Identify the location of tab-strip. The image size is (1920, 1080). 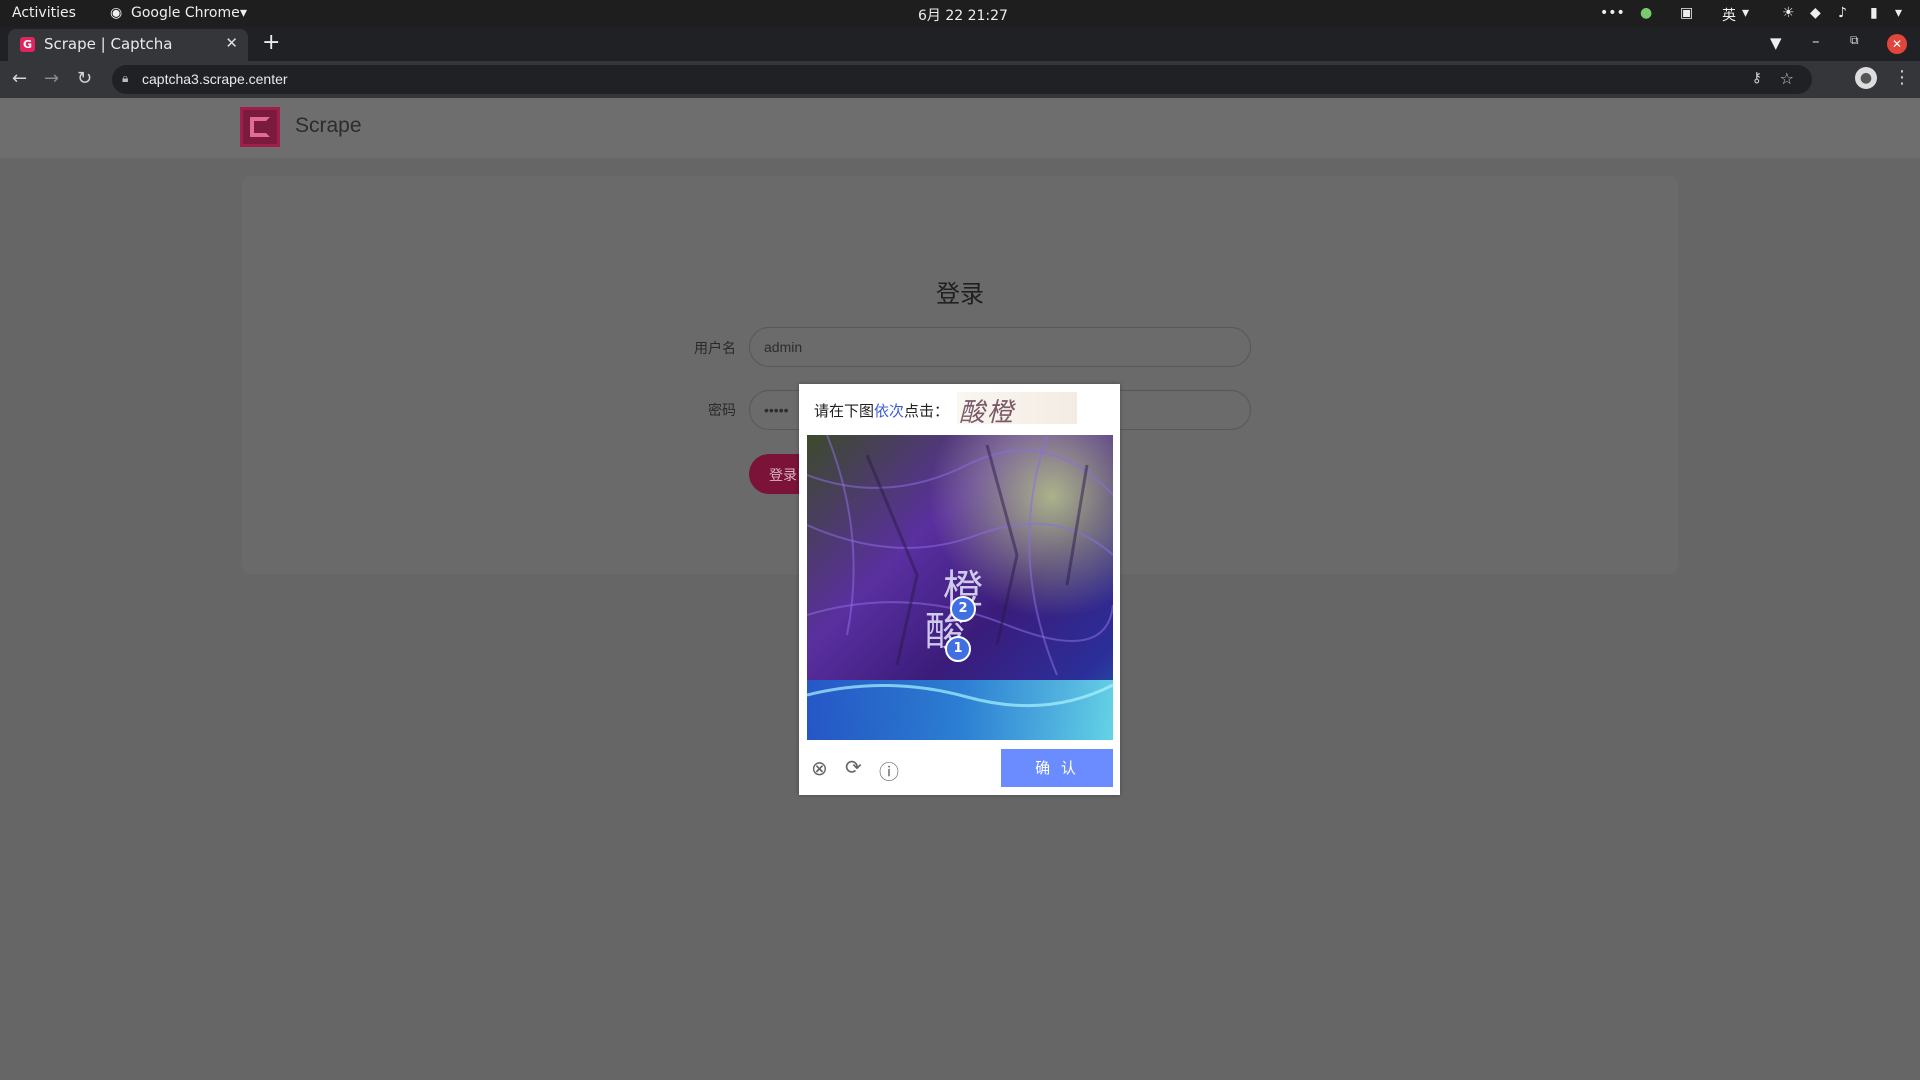
(960, 44).